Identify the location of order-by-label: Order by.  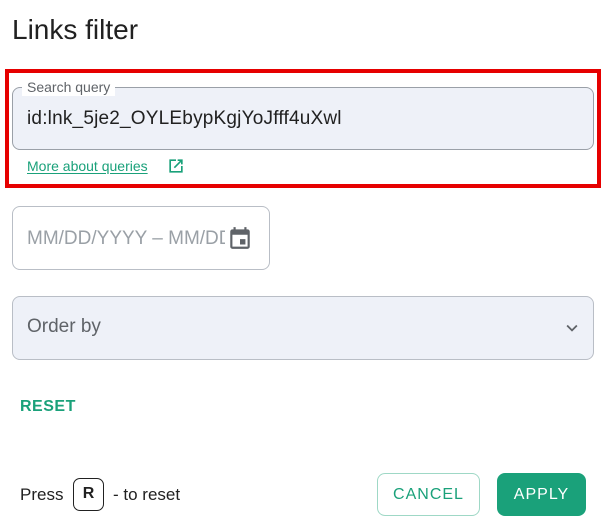
(64, 326).